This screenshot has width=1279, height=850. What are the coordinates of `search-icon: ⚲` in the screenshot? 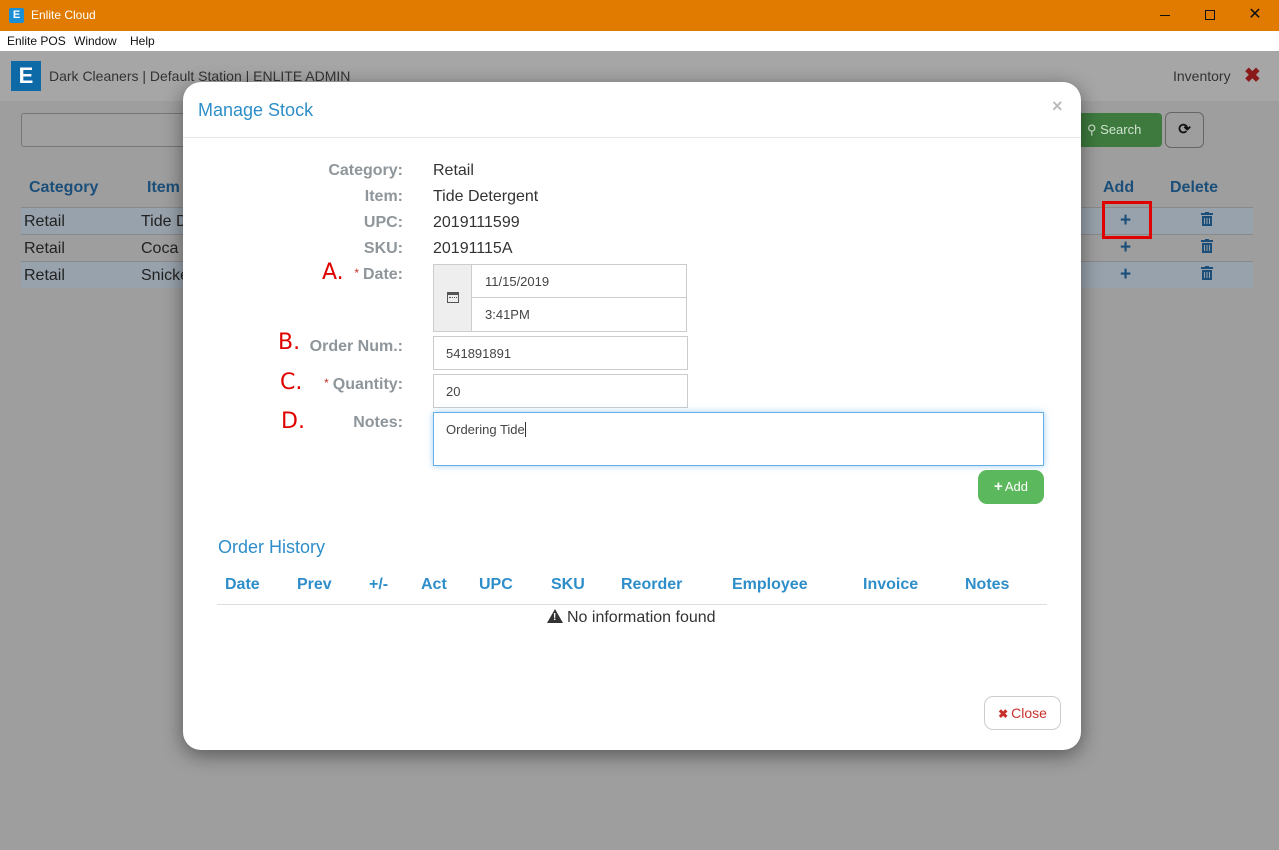 It's located at (1092, 129).